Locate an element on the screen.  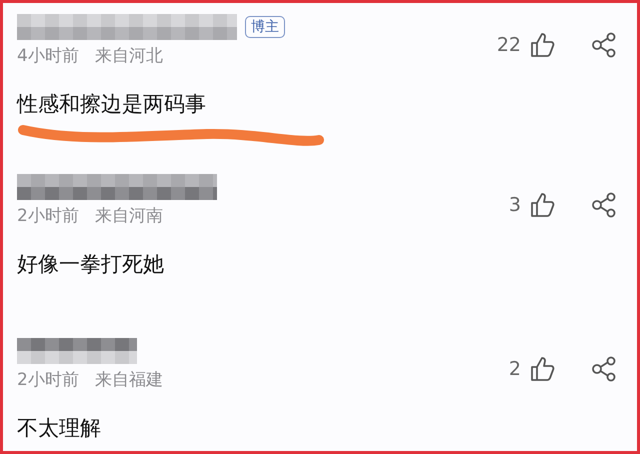
comment-location: 来自河北 is located at coordinates (128, 56).